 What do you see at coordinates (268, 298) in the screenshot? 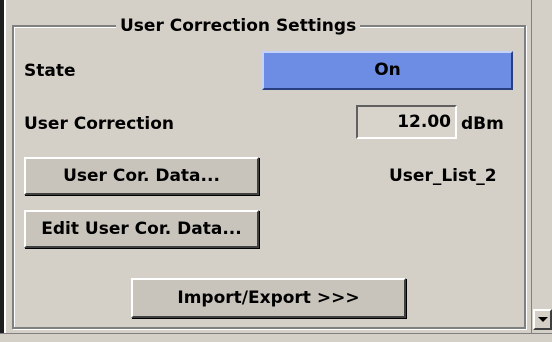
I see `import-export-button: Import/Export >>>` at bounding box center [268, 298].